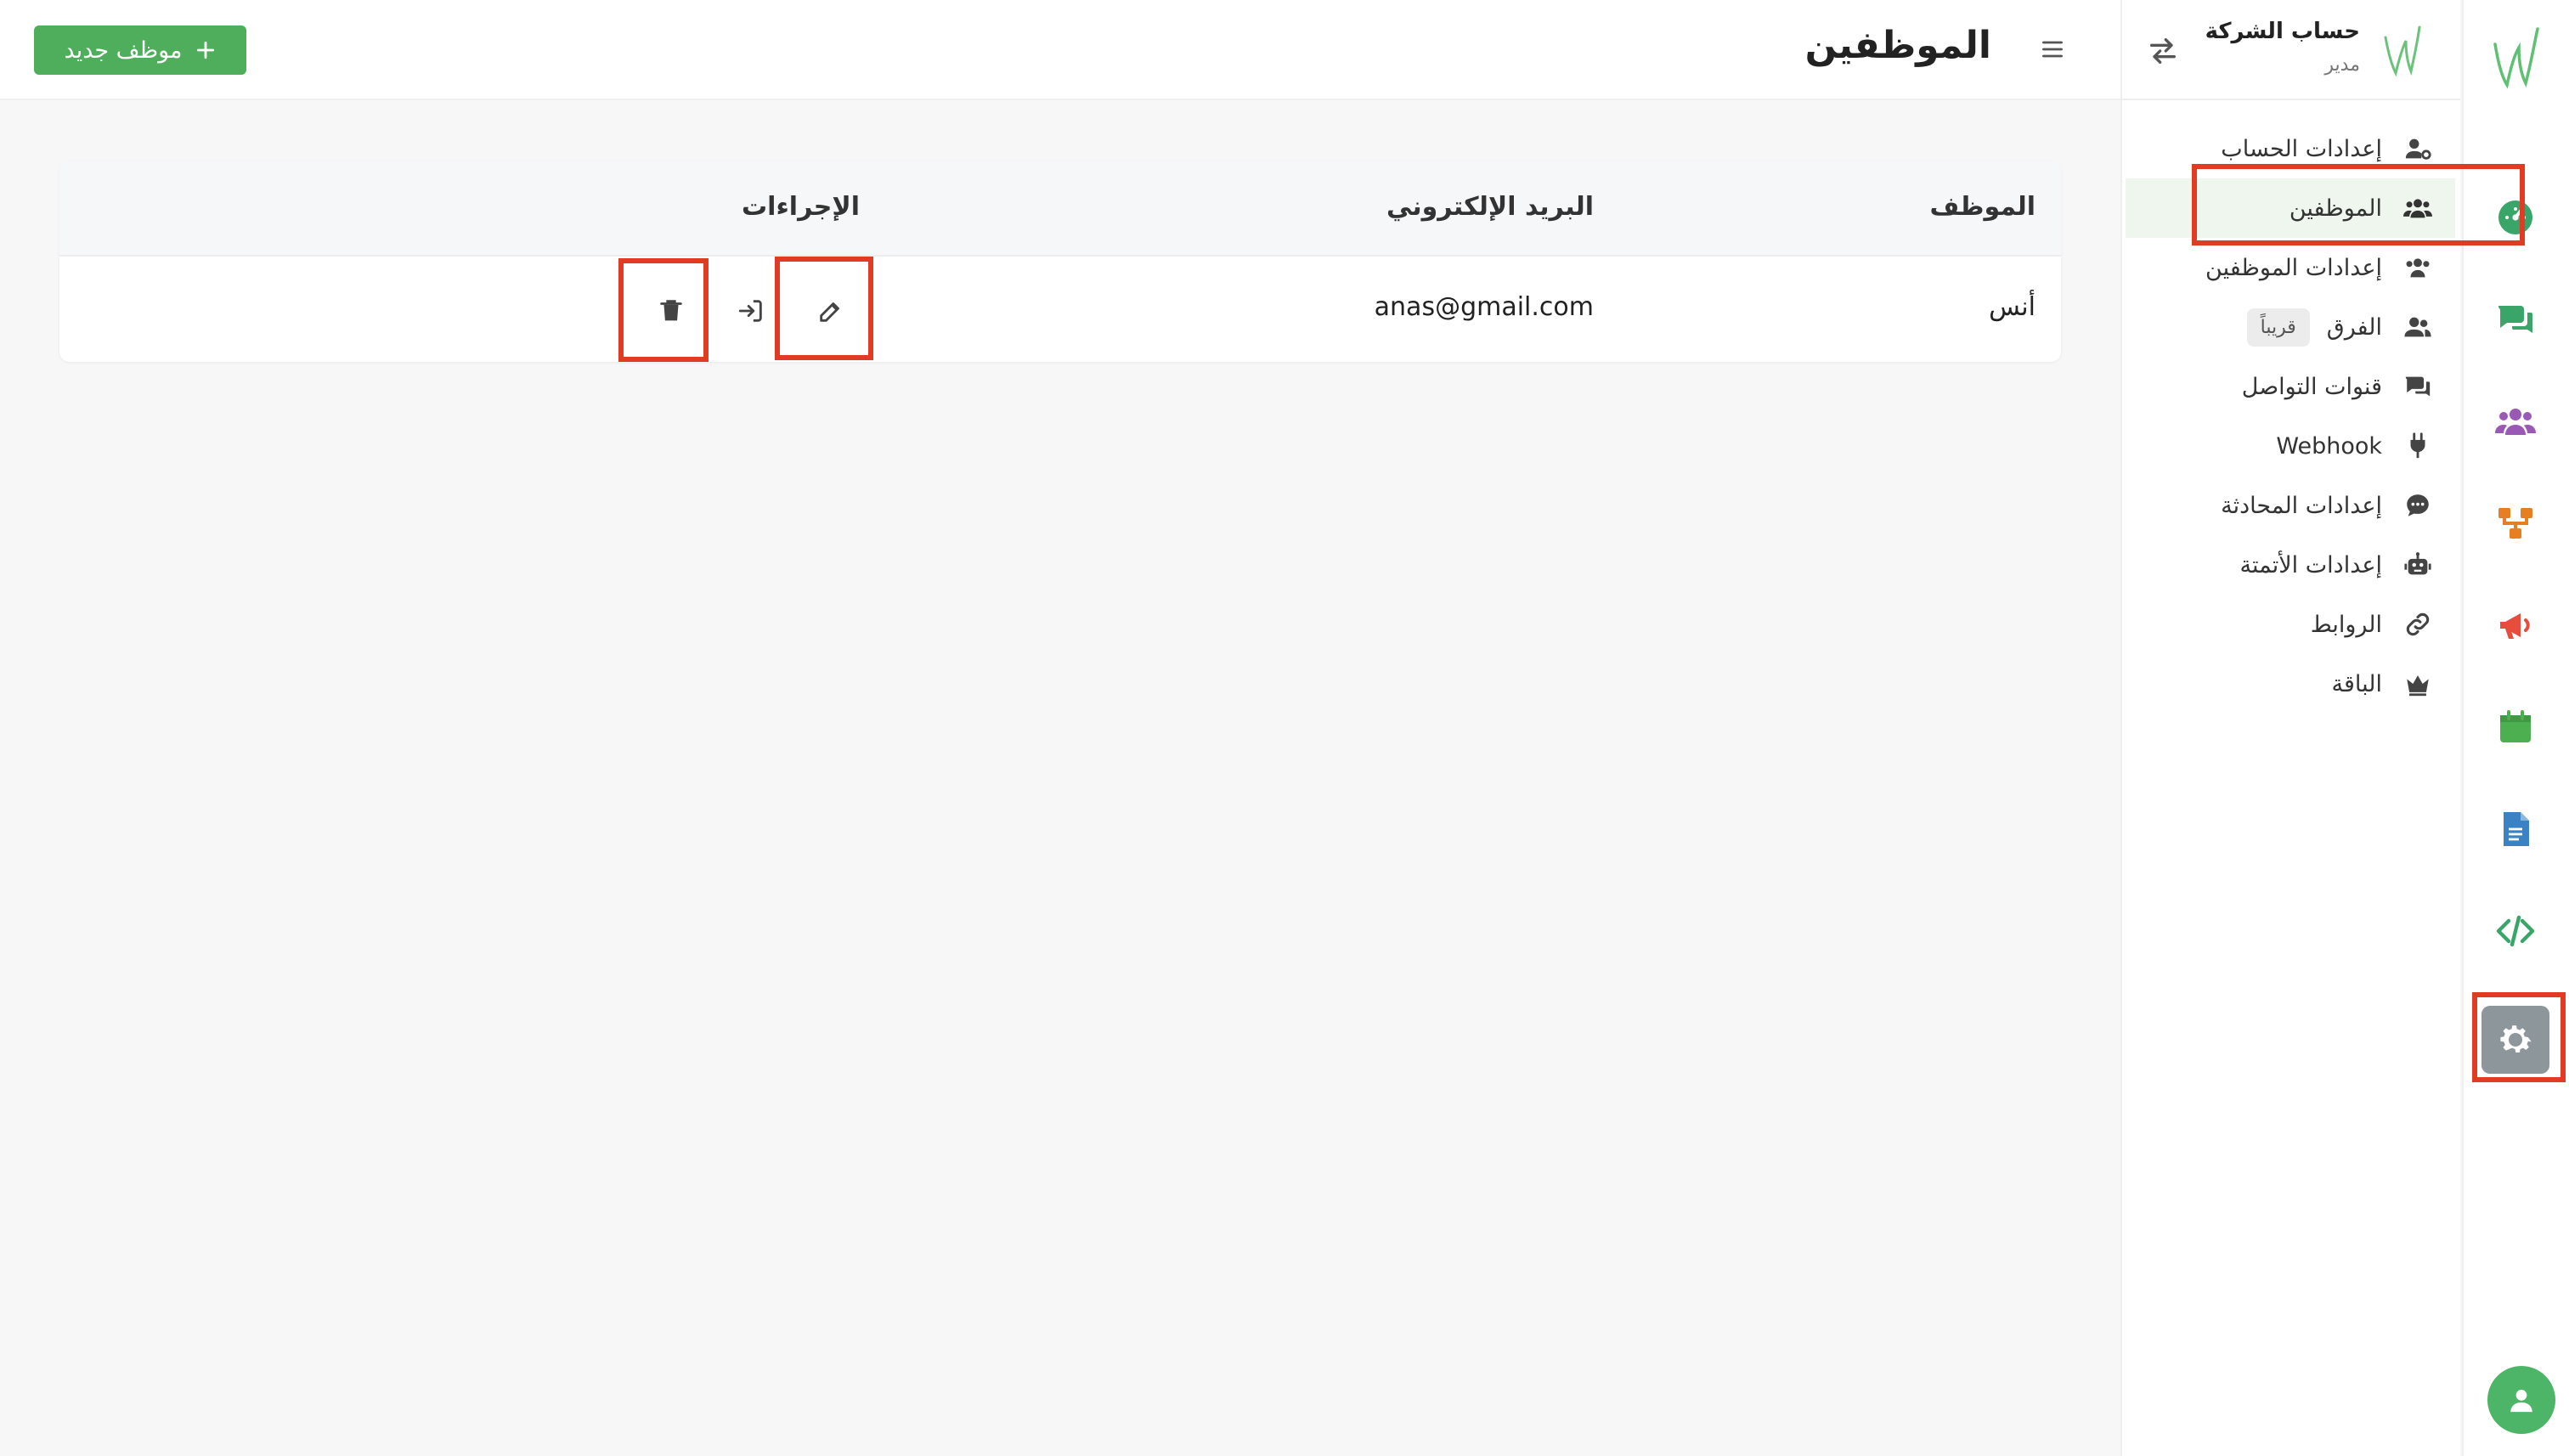  I want to click on sidebar-item-label: الباقة, so click(2357, 684).